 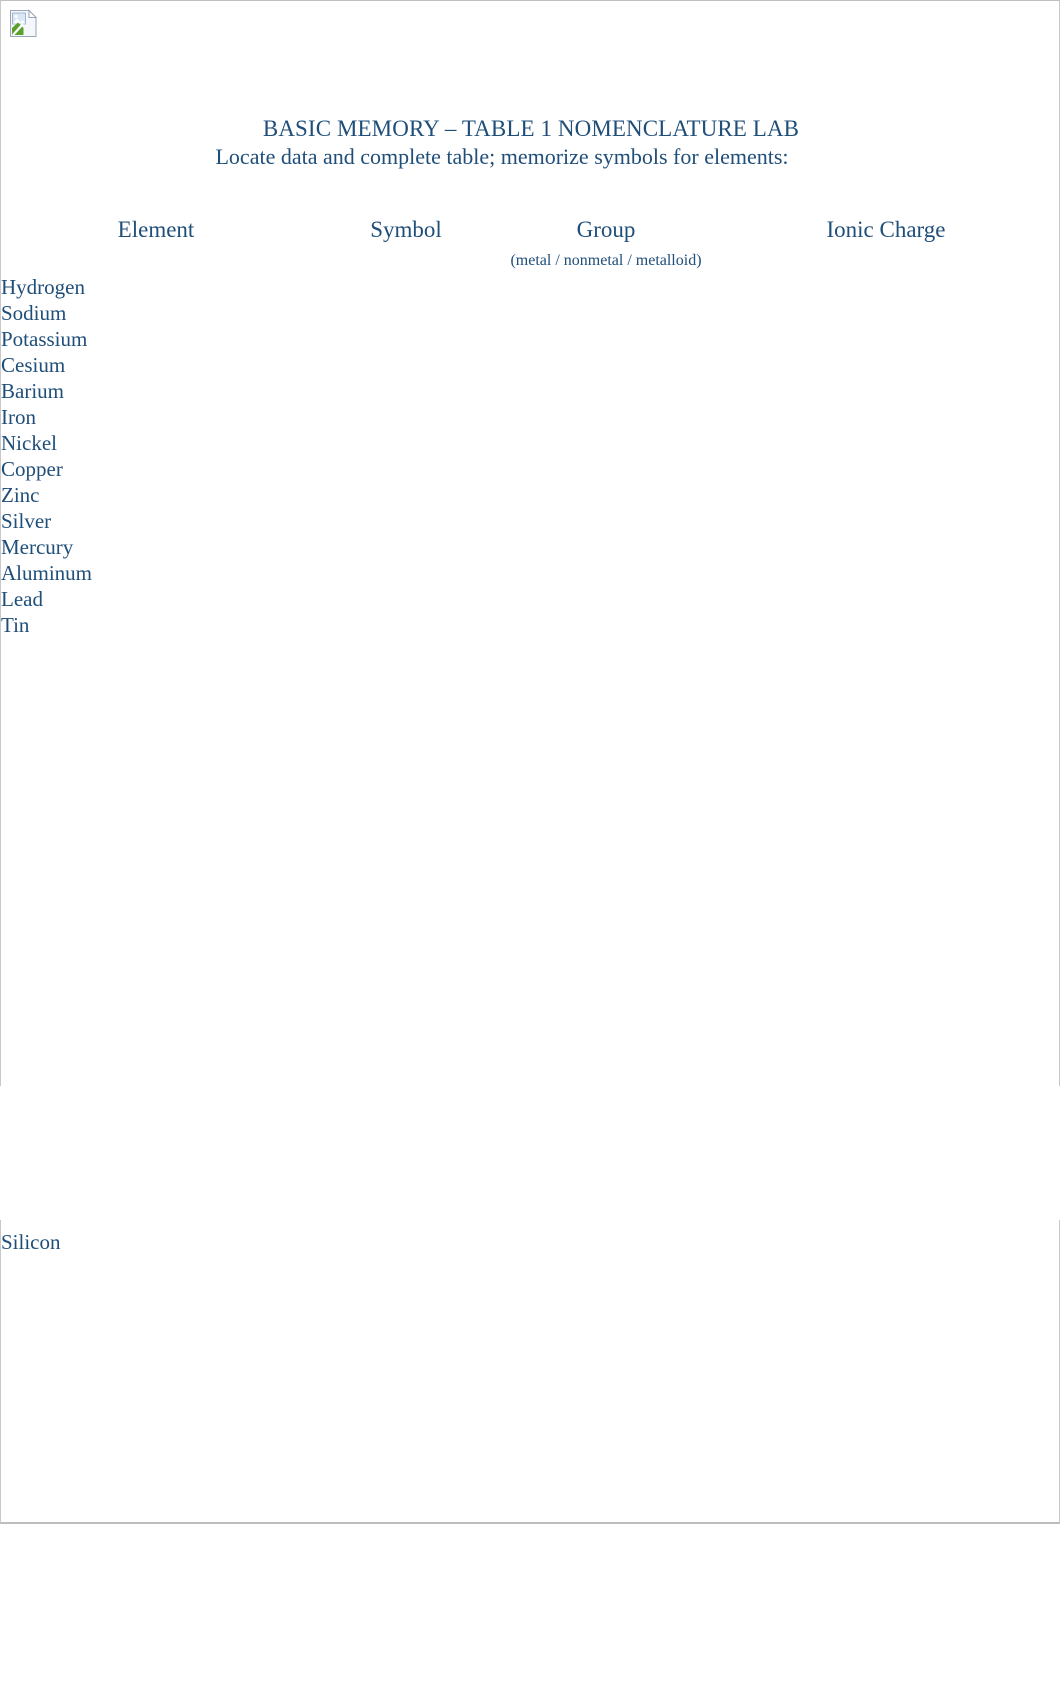 I want to click on cell-element: Aluminum, so click(x=47, y=573).